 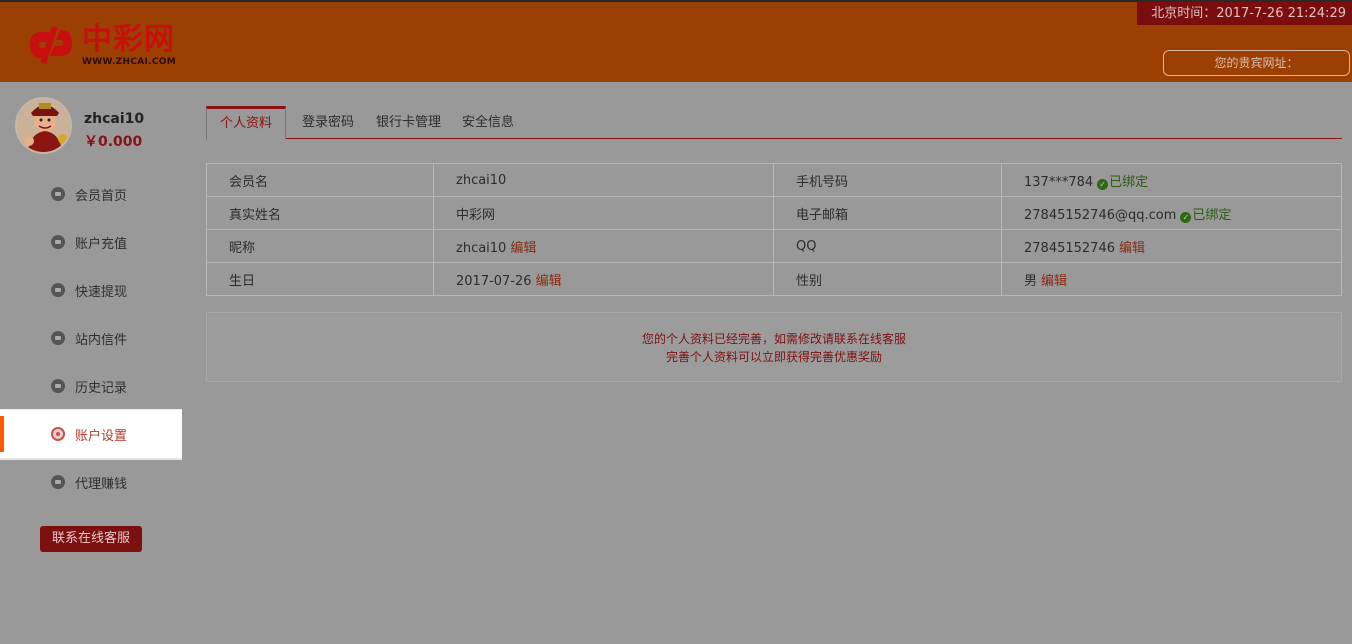 I want to click on sidebar-item-label: 快速提现, so click(x=101, y=292).